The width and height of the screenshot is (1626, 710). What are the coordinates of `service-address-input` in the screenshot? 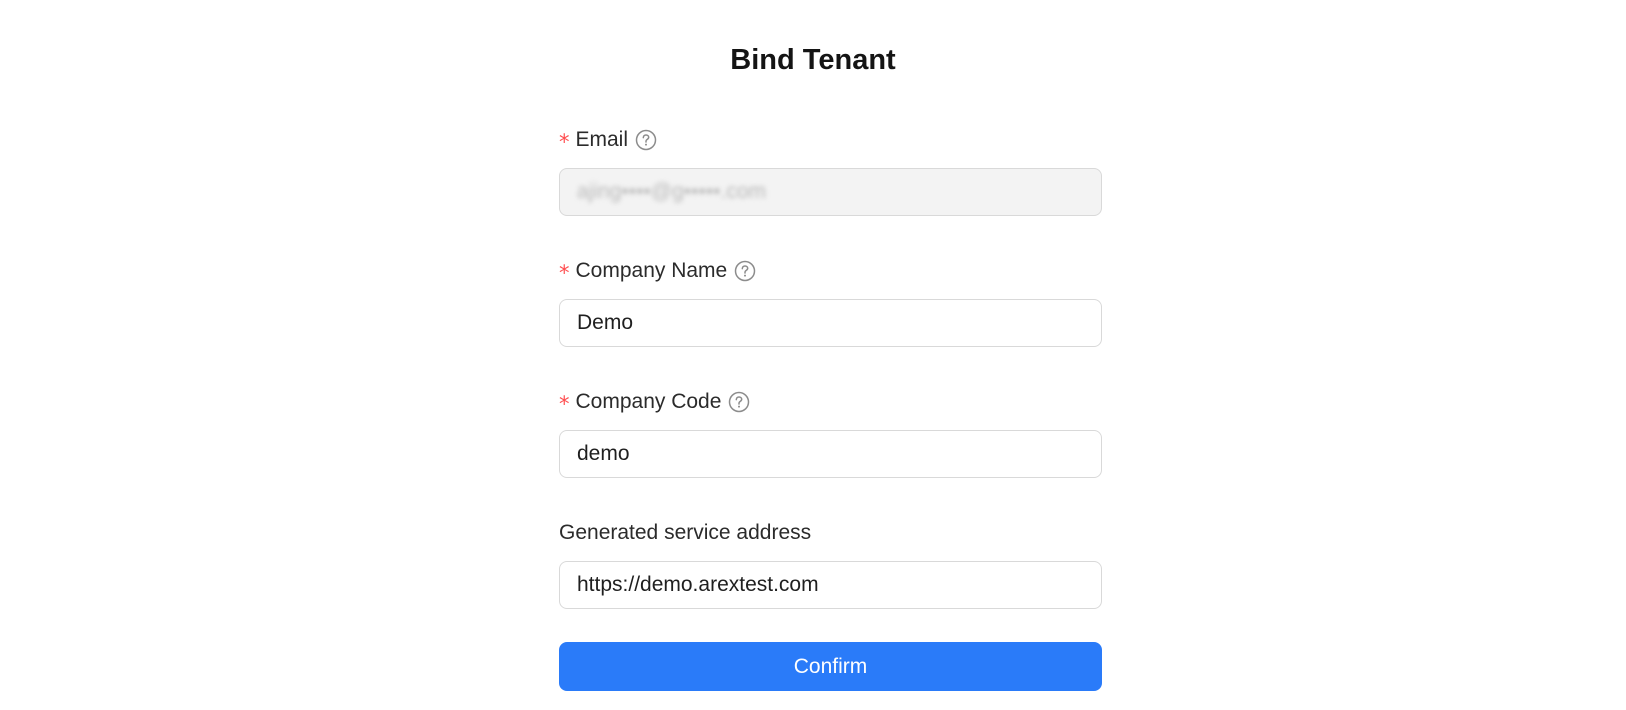 It's located at (830, 585).